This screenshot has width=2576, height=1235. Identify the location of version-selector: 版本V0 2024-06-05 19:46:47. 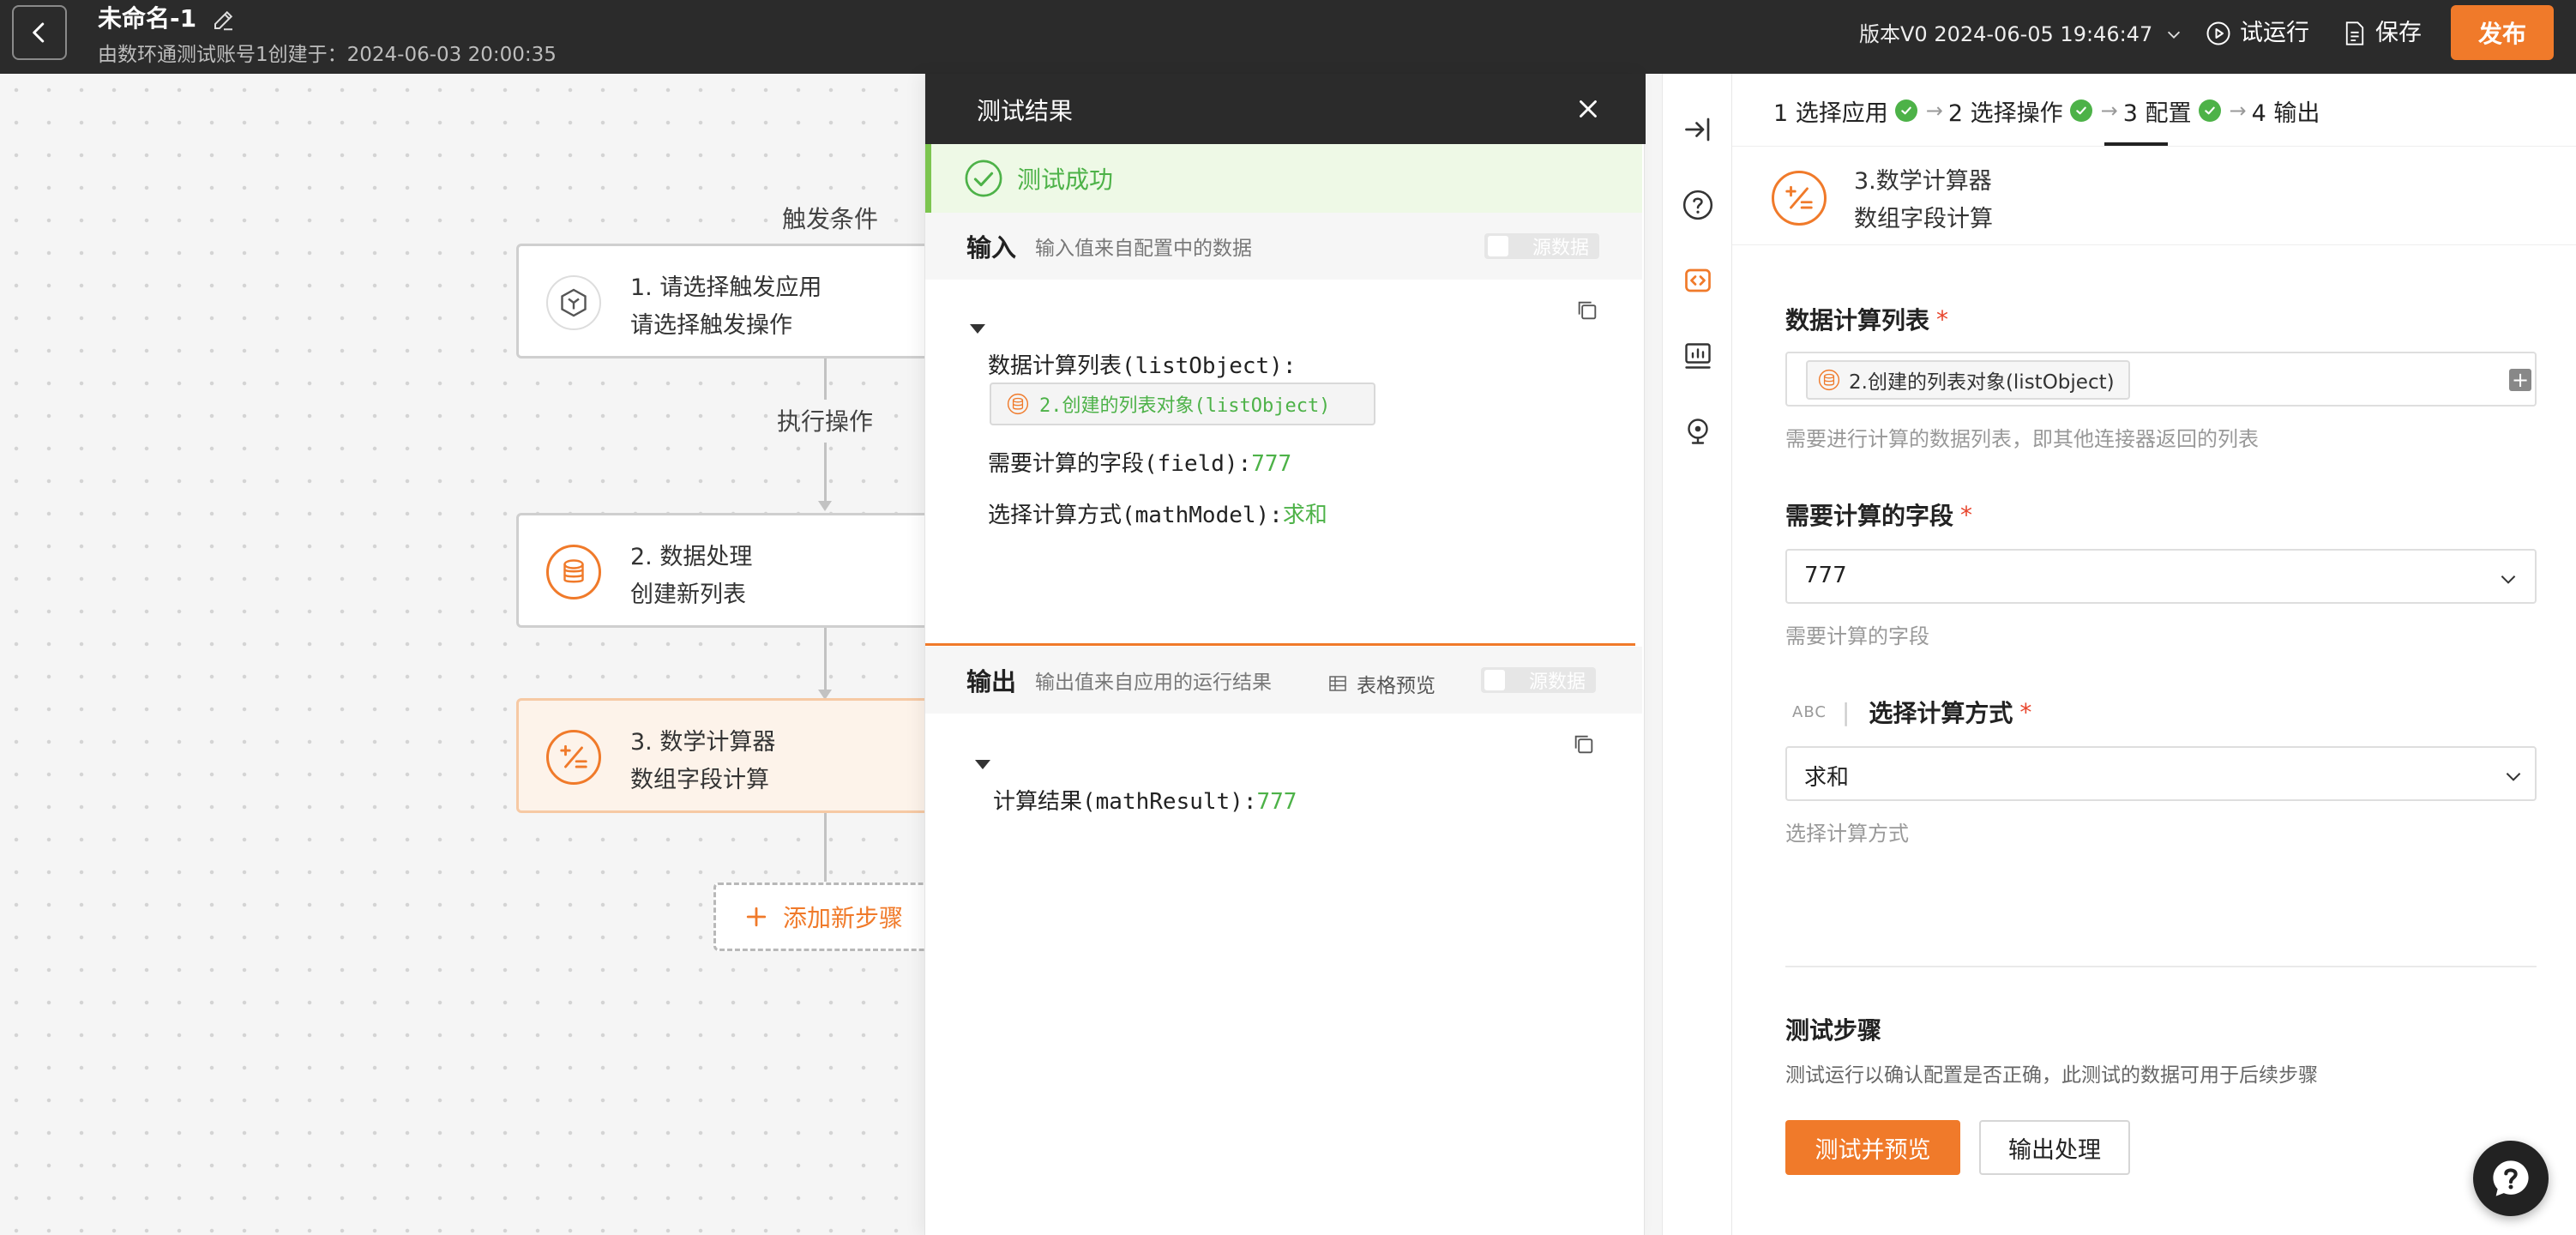
(2021, 34).